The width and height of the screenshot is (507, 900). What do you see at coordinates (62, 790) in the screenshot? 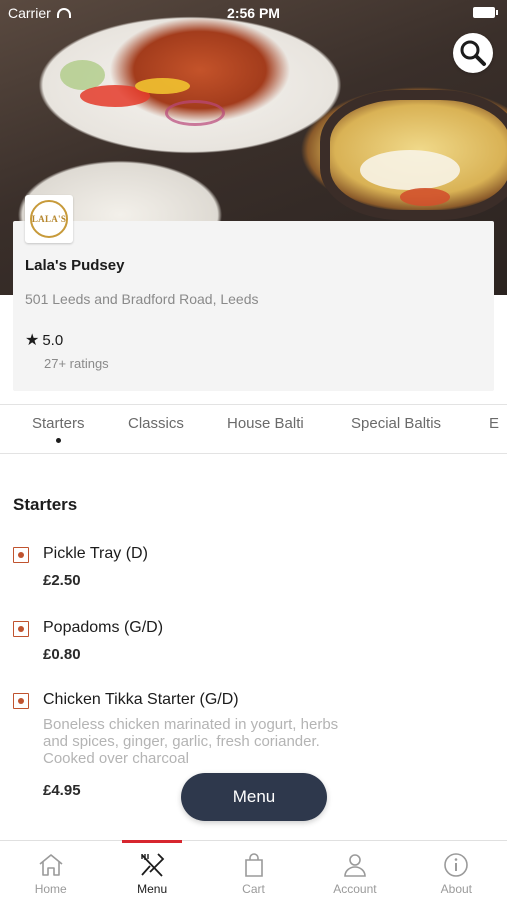
I see `item-price: £4.95` at bounding box center [62, 790].